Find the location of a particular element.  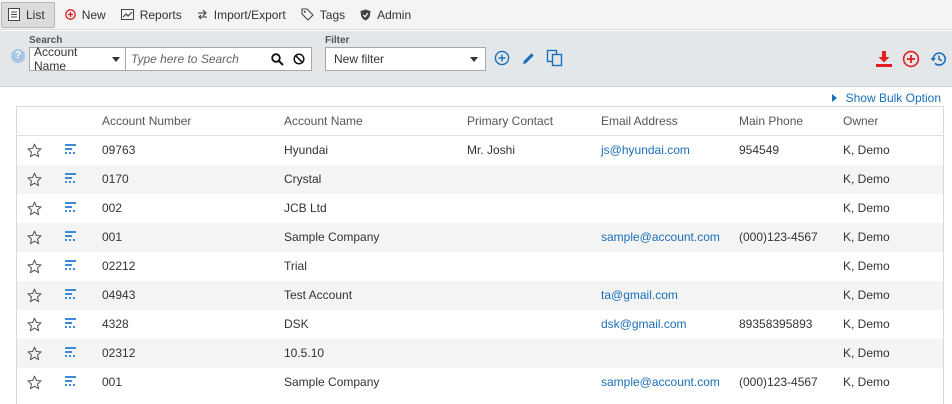

transfer-icon is located at coordinates (202, 14).